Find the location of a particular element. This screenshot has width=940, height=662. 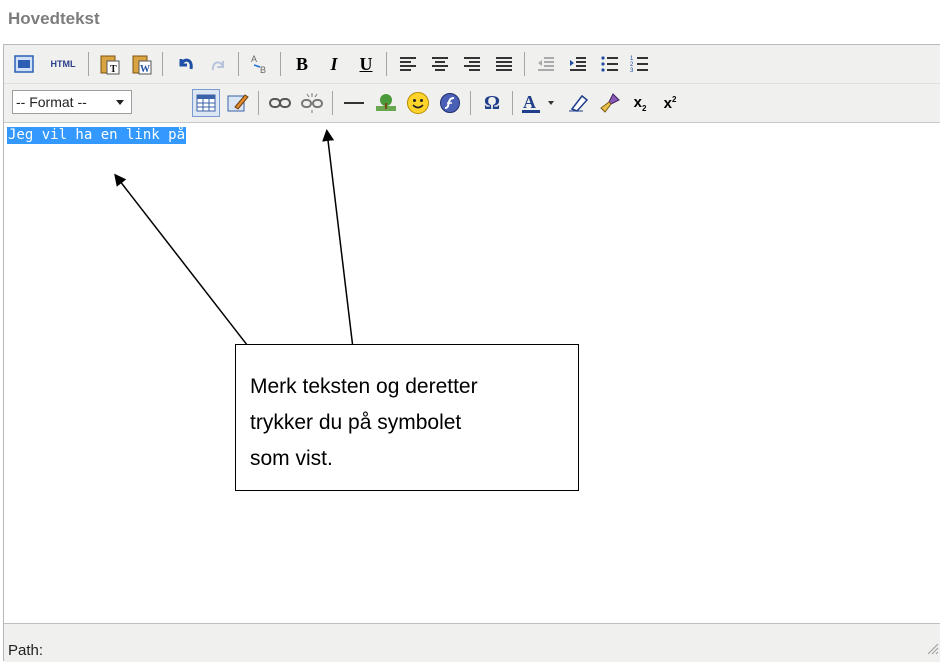

html-source-button: HTML is located at coordinates (63, 64).